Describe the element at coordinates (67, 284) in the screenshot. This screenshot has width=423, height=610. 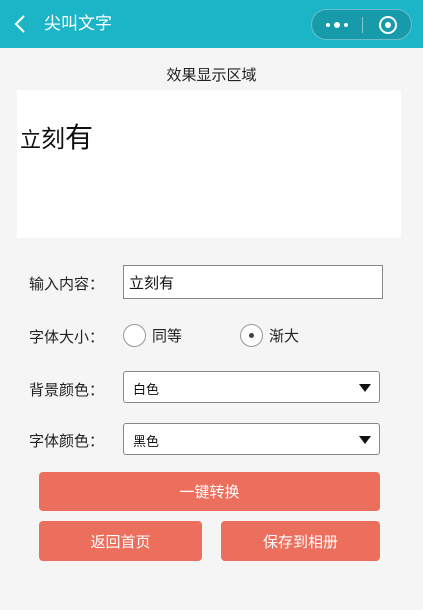
I see `content-label: 输入内容：` at that location.